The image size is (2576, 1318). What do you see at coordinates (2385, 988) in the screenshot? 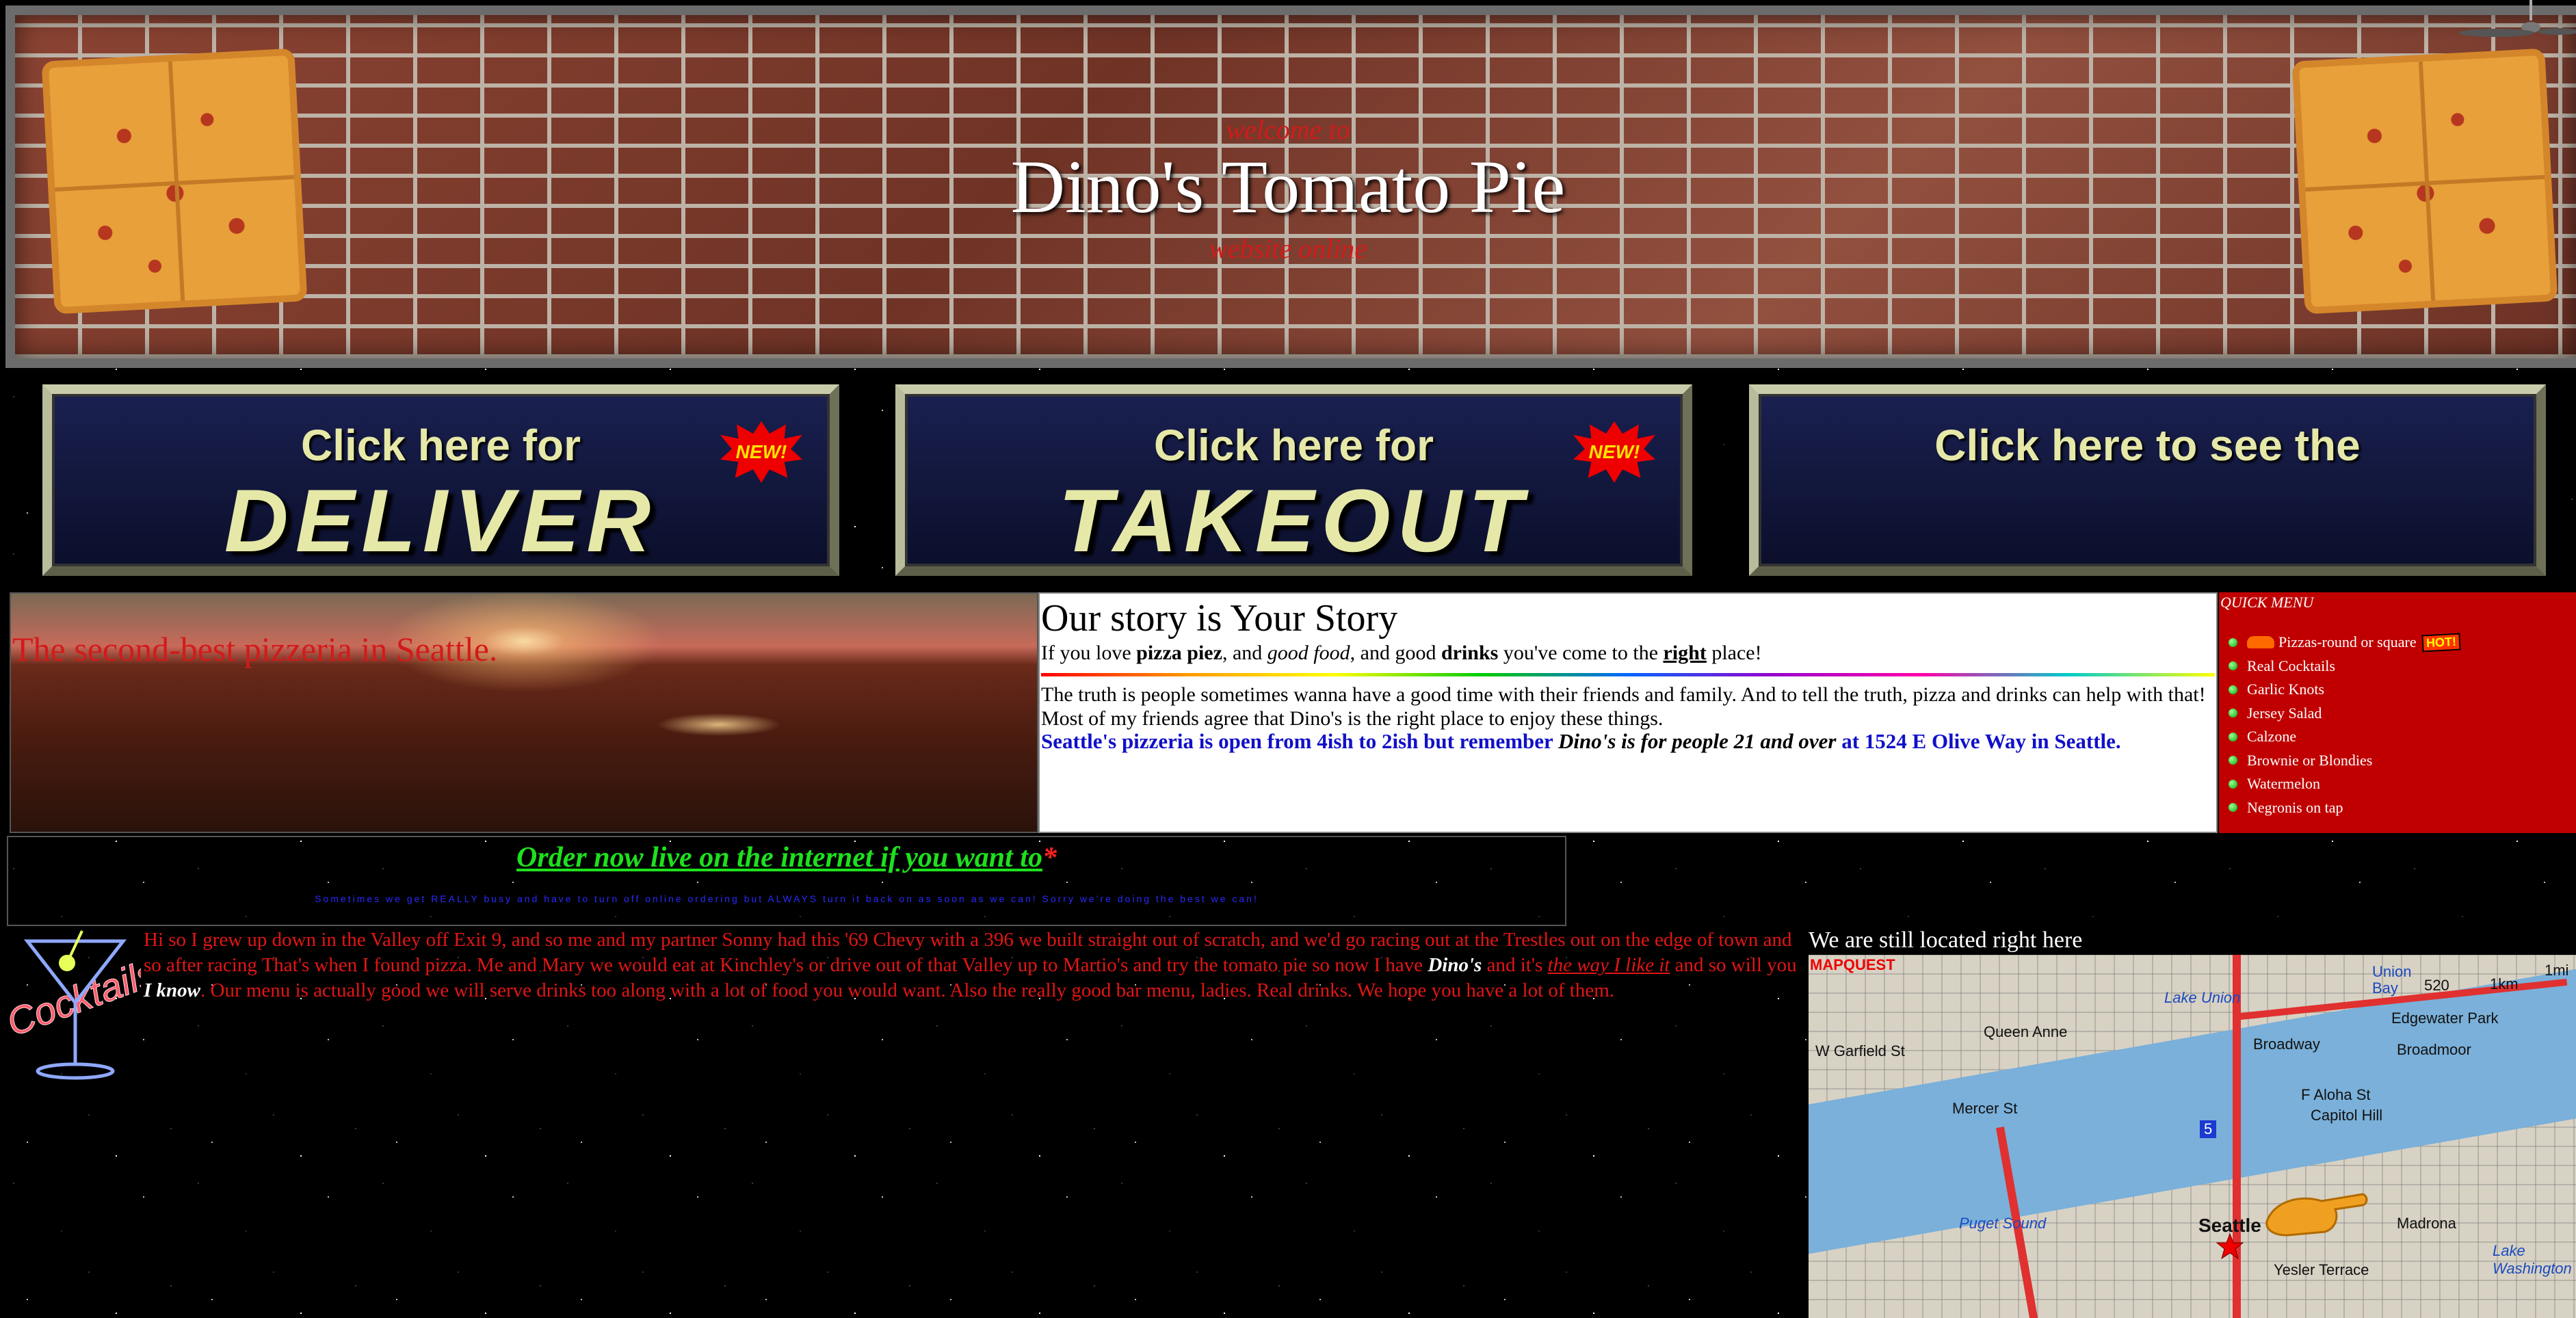
I see `map-label: Bay` at bounding box center [2385, 988].